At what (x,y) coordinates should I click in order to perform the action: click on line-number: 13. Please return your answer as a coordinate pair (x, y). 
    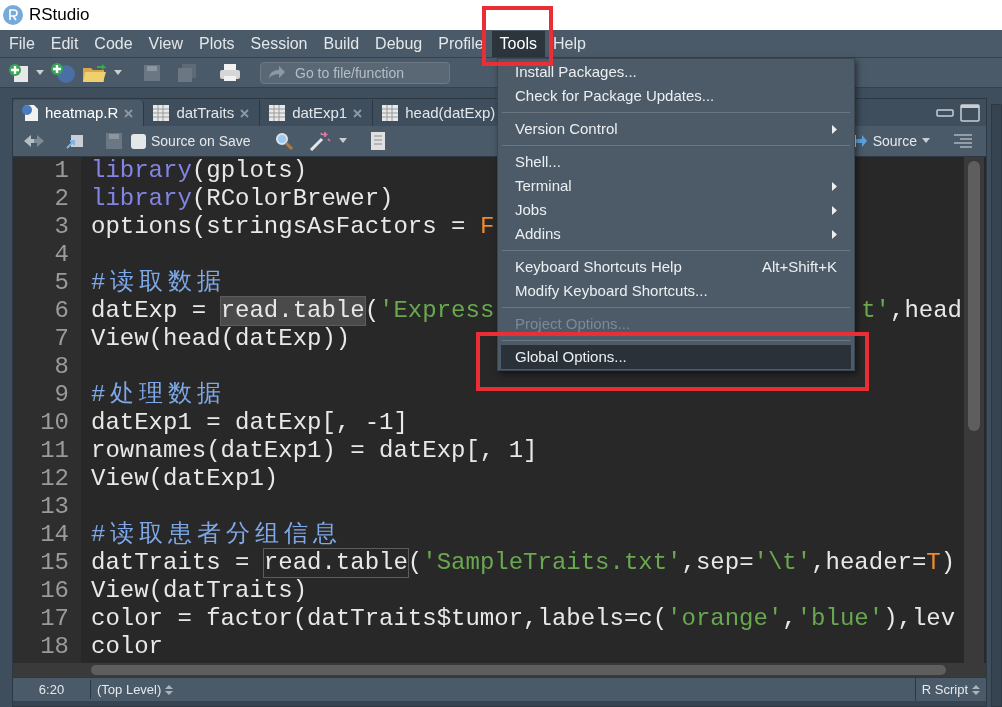
    Looking at the image, I should click on (54, 507).